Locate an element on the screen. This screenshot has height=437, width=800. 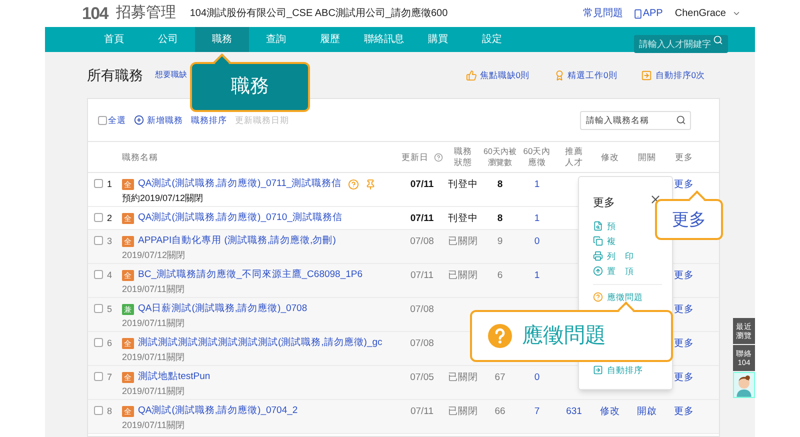
column-header: 更新日 is located at coordinates (415, 157).